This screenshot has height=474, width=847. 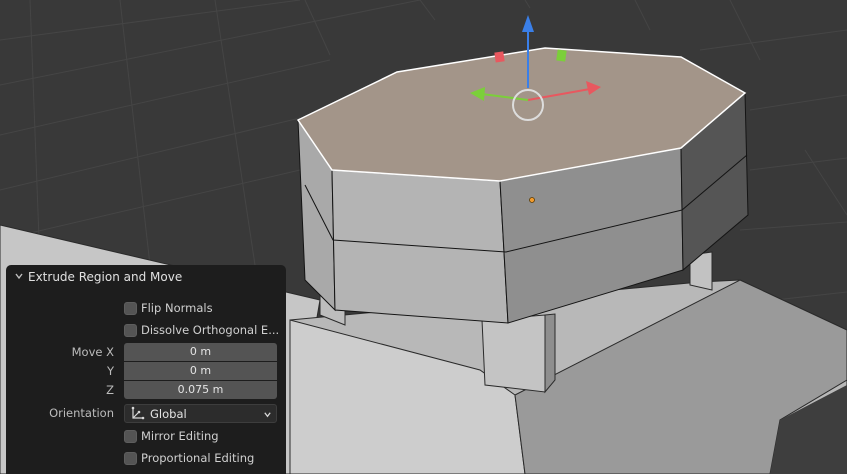 I want to click on flip-normals-row: Flip Normals, so click(x=146, y=309).